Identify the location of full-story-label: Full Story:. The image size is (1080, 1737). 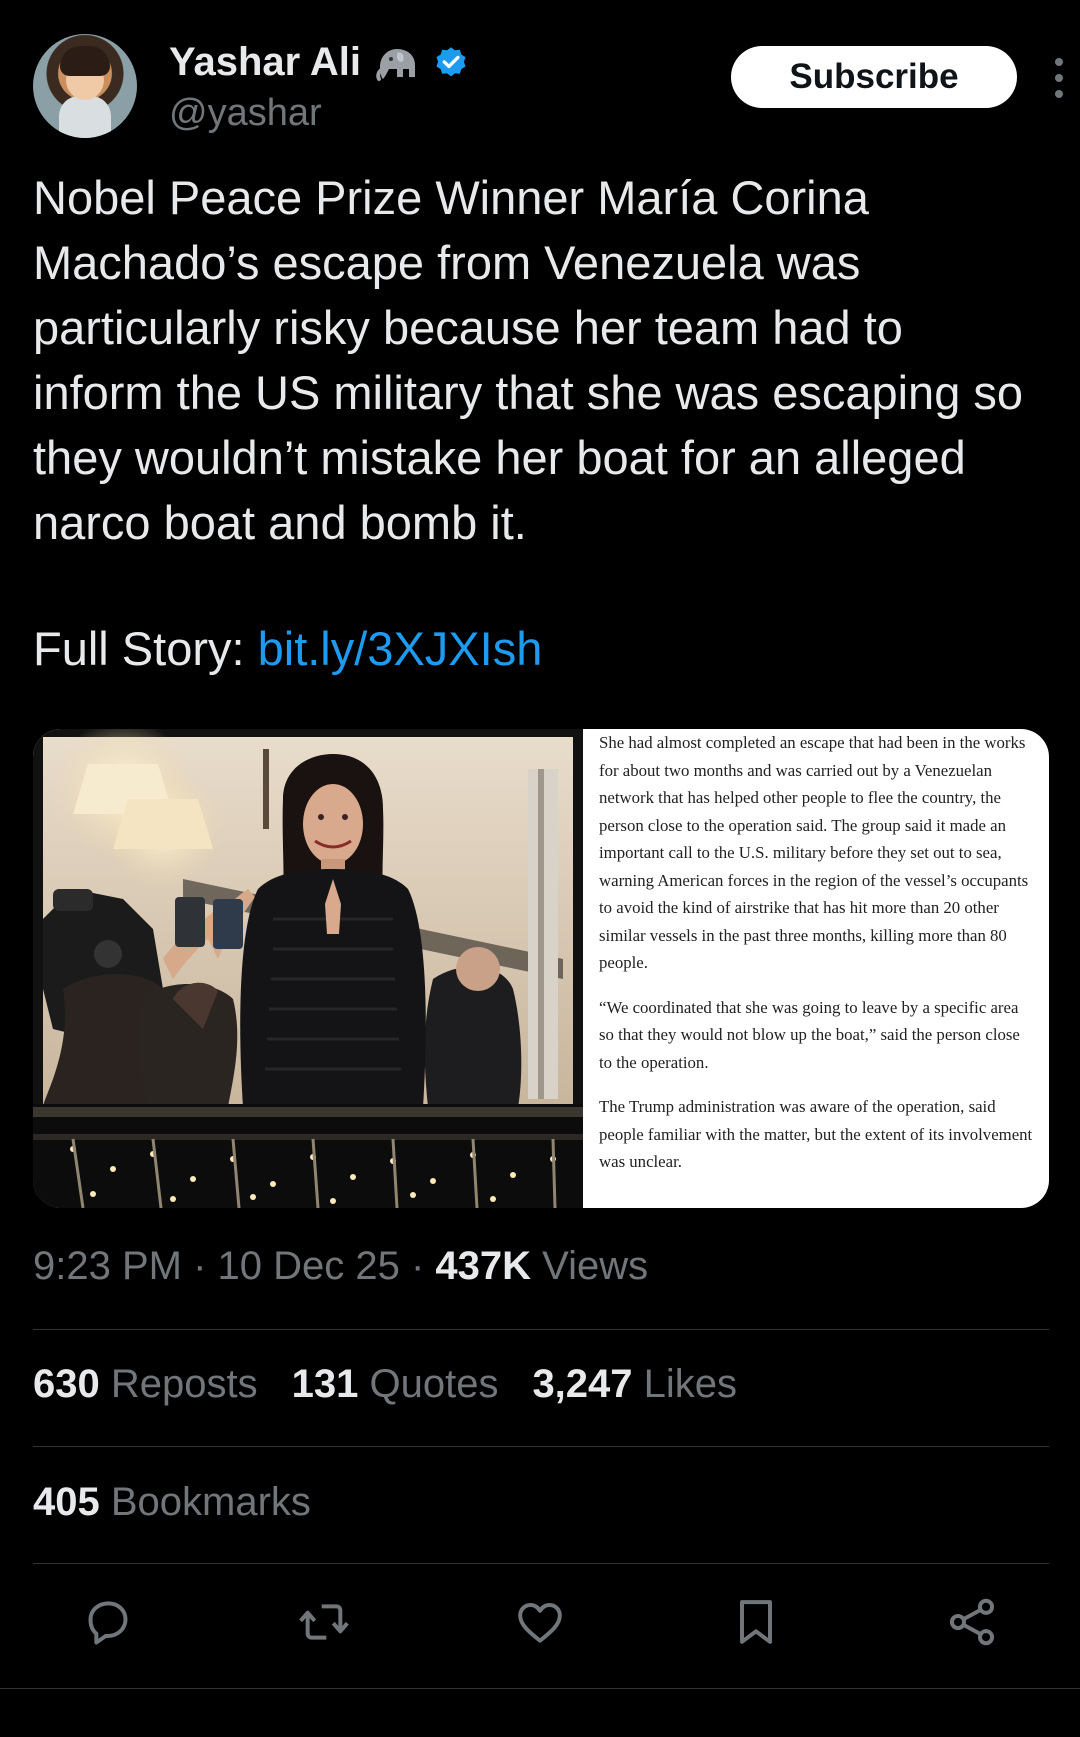
(145, 648).